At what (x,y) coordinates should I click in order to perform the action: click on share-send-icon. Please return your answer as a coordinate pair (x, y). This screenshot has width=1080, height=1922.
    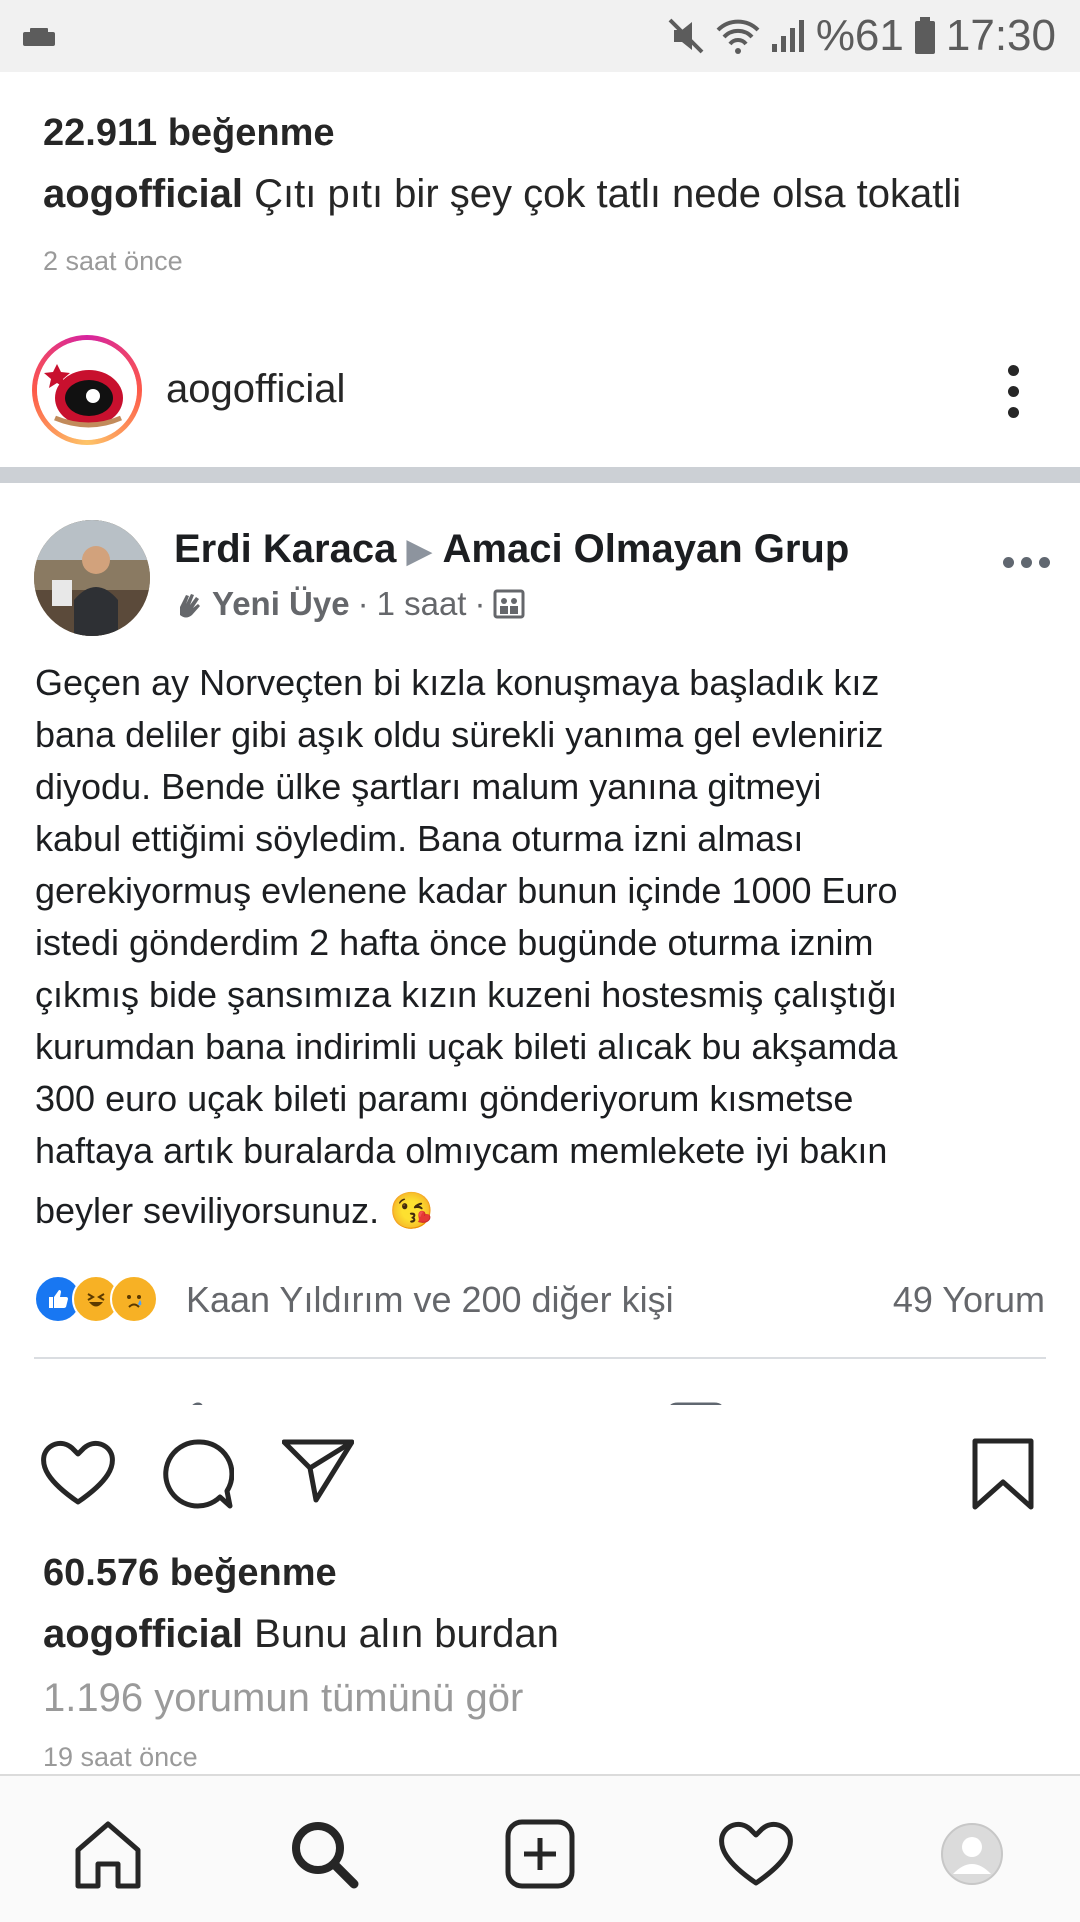
    Looking at the image, I should click on (318, 1473).